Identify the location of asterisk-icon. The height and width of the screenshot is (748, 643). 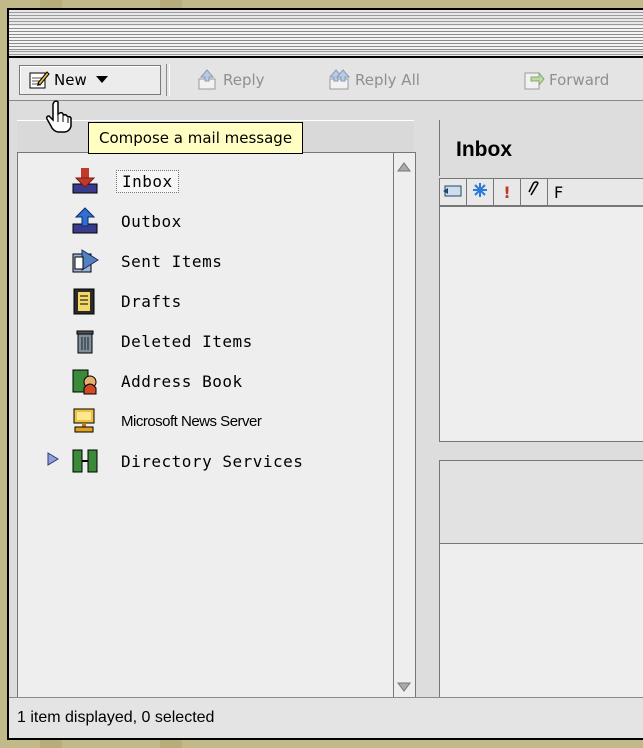
(480, 192).